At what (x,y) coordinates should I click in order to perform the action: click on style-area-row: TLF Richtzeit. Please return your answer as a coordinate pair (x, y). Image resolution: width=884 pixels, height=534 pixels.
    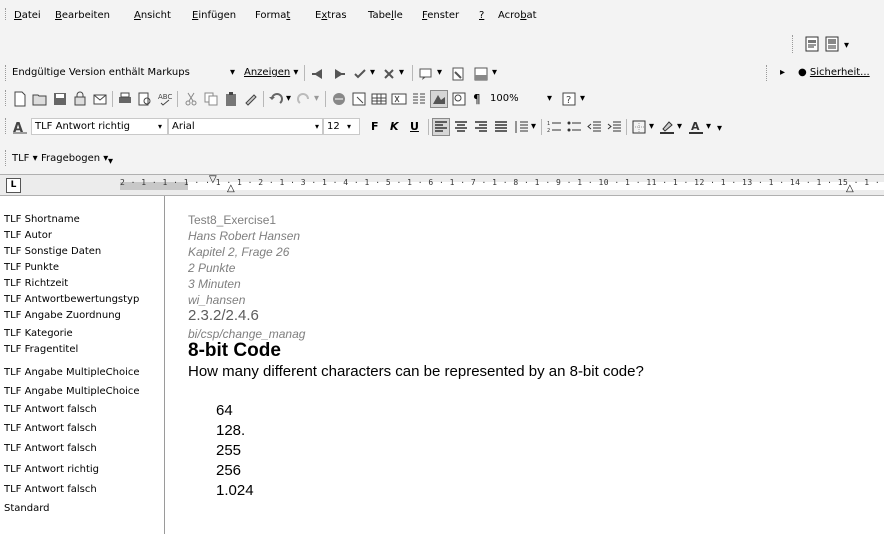
    Looking at the image, I should click on (36, 283).